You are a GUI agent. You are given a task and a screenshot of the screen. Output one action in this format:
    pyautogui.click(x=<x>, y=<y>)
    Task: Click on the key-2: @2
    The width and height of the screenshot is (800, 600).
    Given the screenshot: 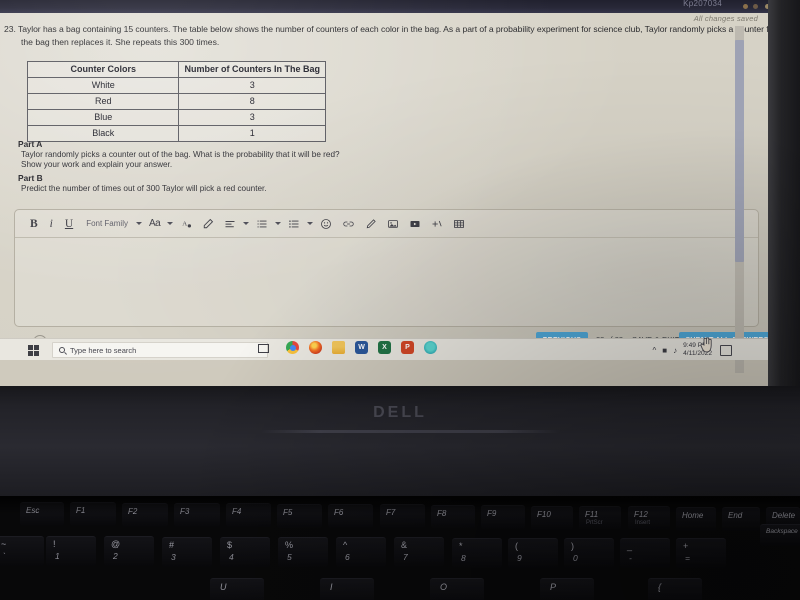 What is the action you would take?
    pyautogui.click(x=129, y=551)
    